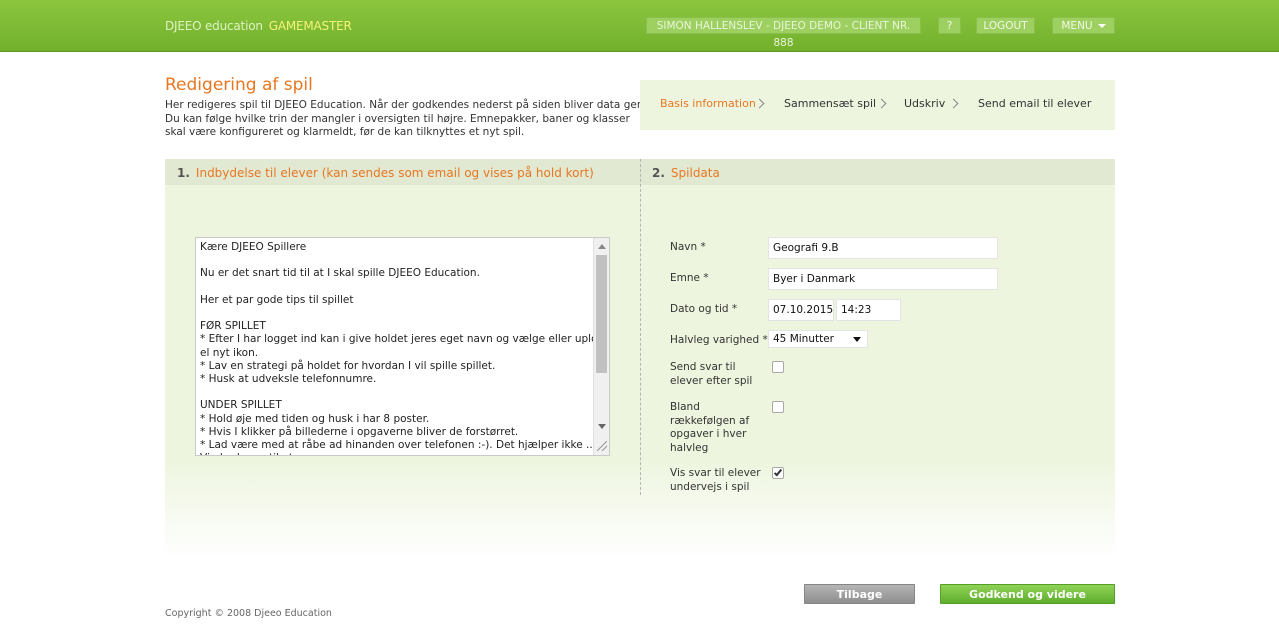 Image resolution: width=1279 pixels, height=642 pixels. I want to click on step-basis-information: Basis information, so click(708, 103).